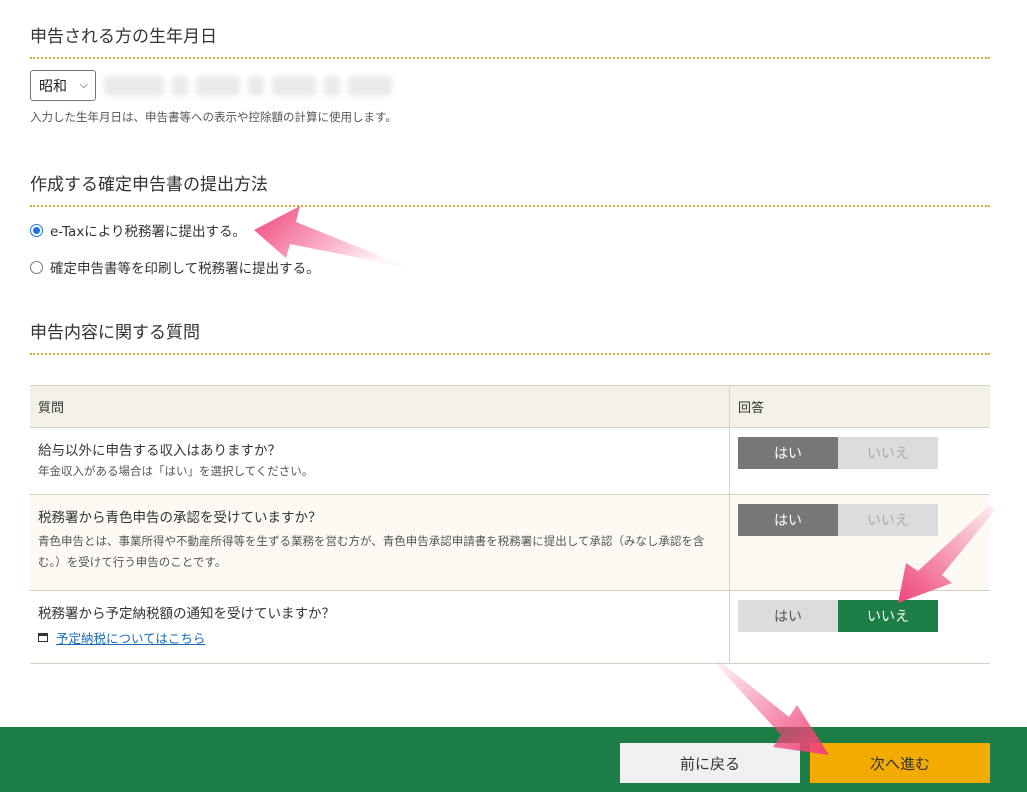  Describe the element at coordinates (859, 406) in the screenshot. I see `column-header-answer: 回答` at that location.